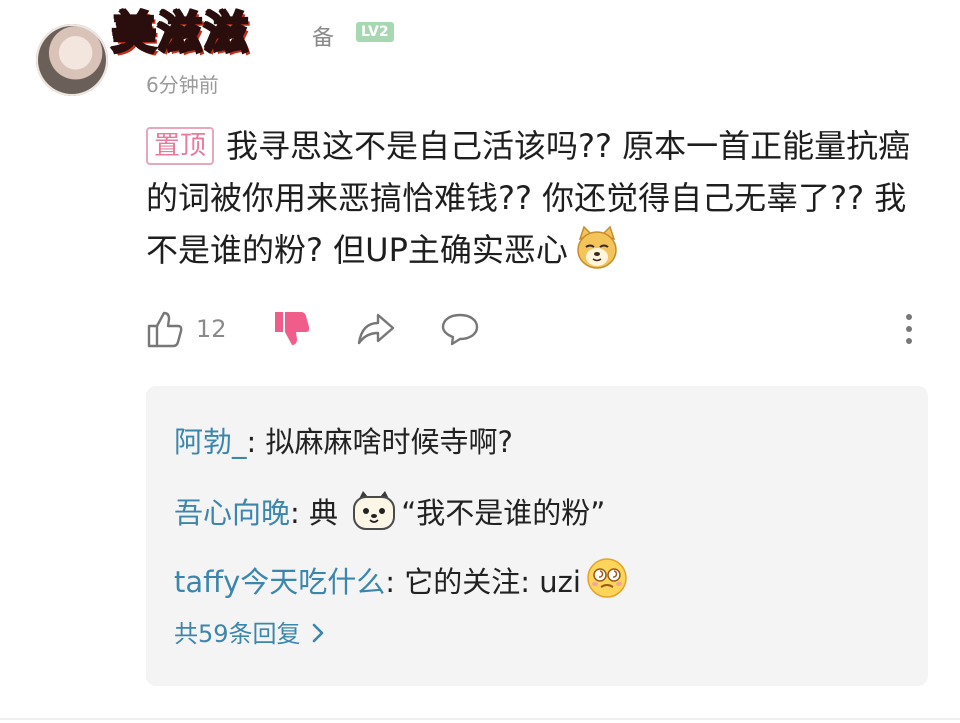 Image resolution: width=960 pixels, height=723 pixels. I want to click on like-button: 12, so click(186, 329).